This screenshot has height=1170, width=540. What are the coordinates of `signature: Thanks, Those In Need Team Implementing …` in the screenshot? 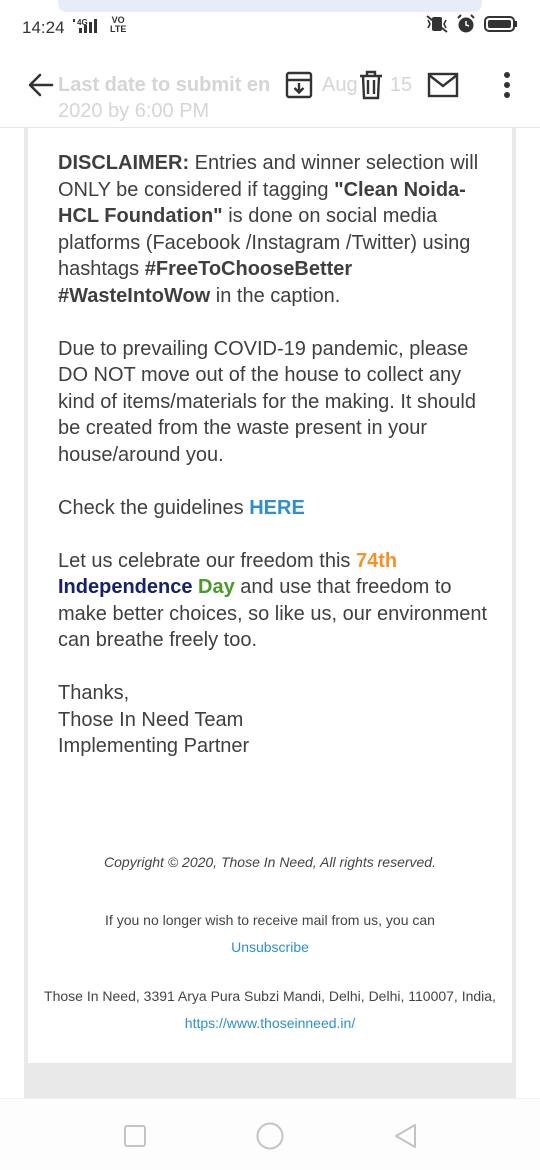 It's located at (278, 720).